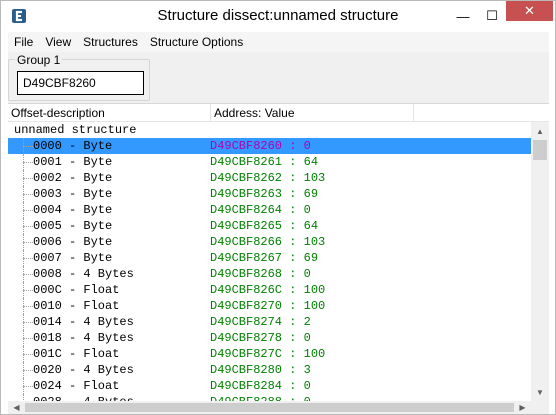 The width and height of the screenshot is (556, 415). I want to click on scroll-down-icon: ▼, so click(540, 392).